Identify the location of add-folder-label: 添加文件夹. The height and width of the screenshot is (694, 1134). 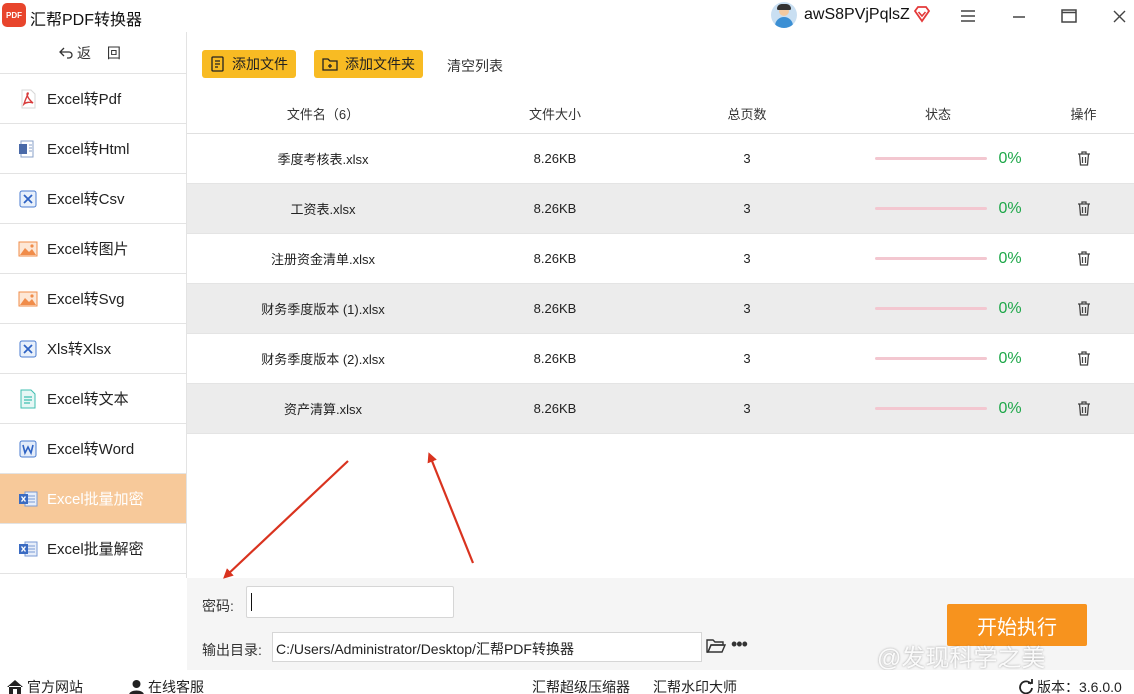
(380, 64).